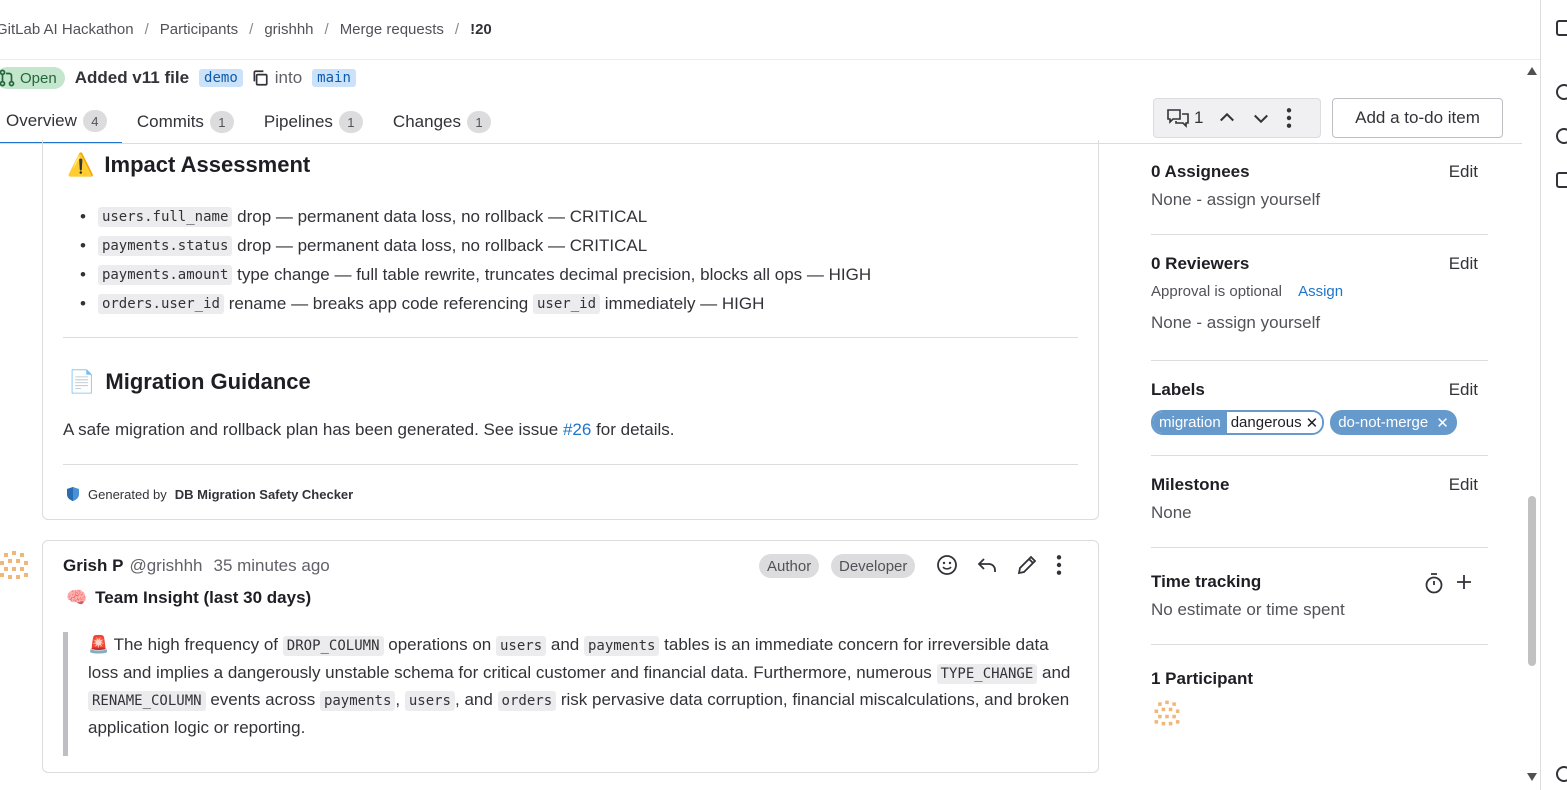 This screenshot has height=790, width=1567. What do you see at coordinates (1463, 172) in the screenshot?
I see `edit-assignees-button: Edit` at bounding box center [1463, 172].